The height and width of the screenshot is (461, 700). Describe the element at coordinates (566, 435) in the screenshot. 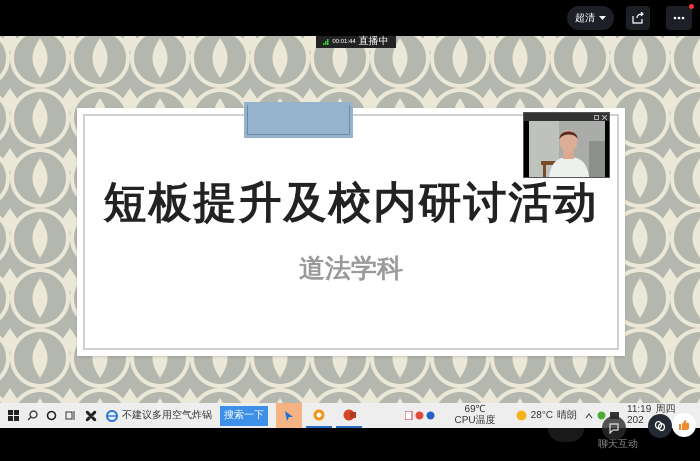

I see `overlay-shade` at that location.